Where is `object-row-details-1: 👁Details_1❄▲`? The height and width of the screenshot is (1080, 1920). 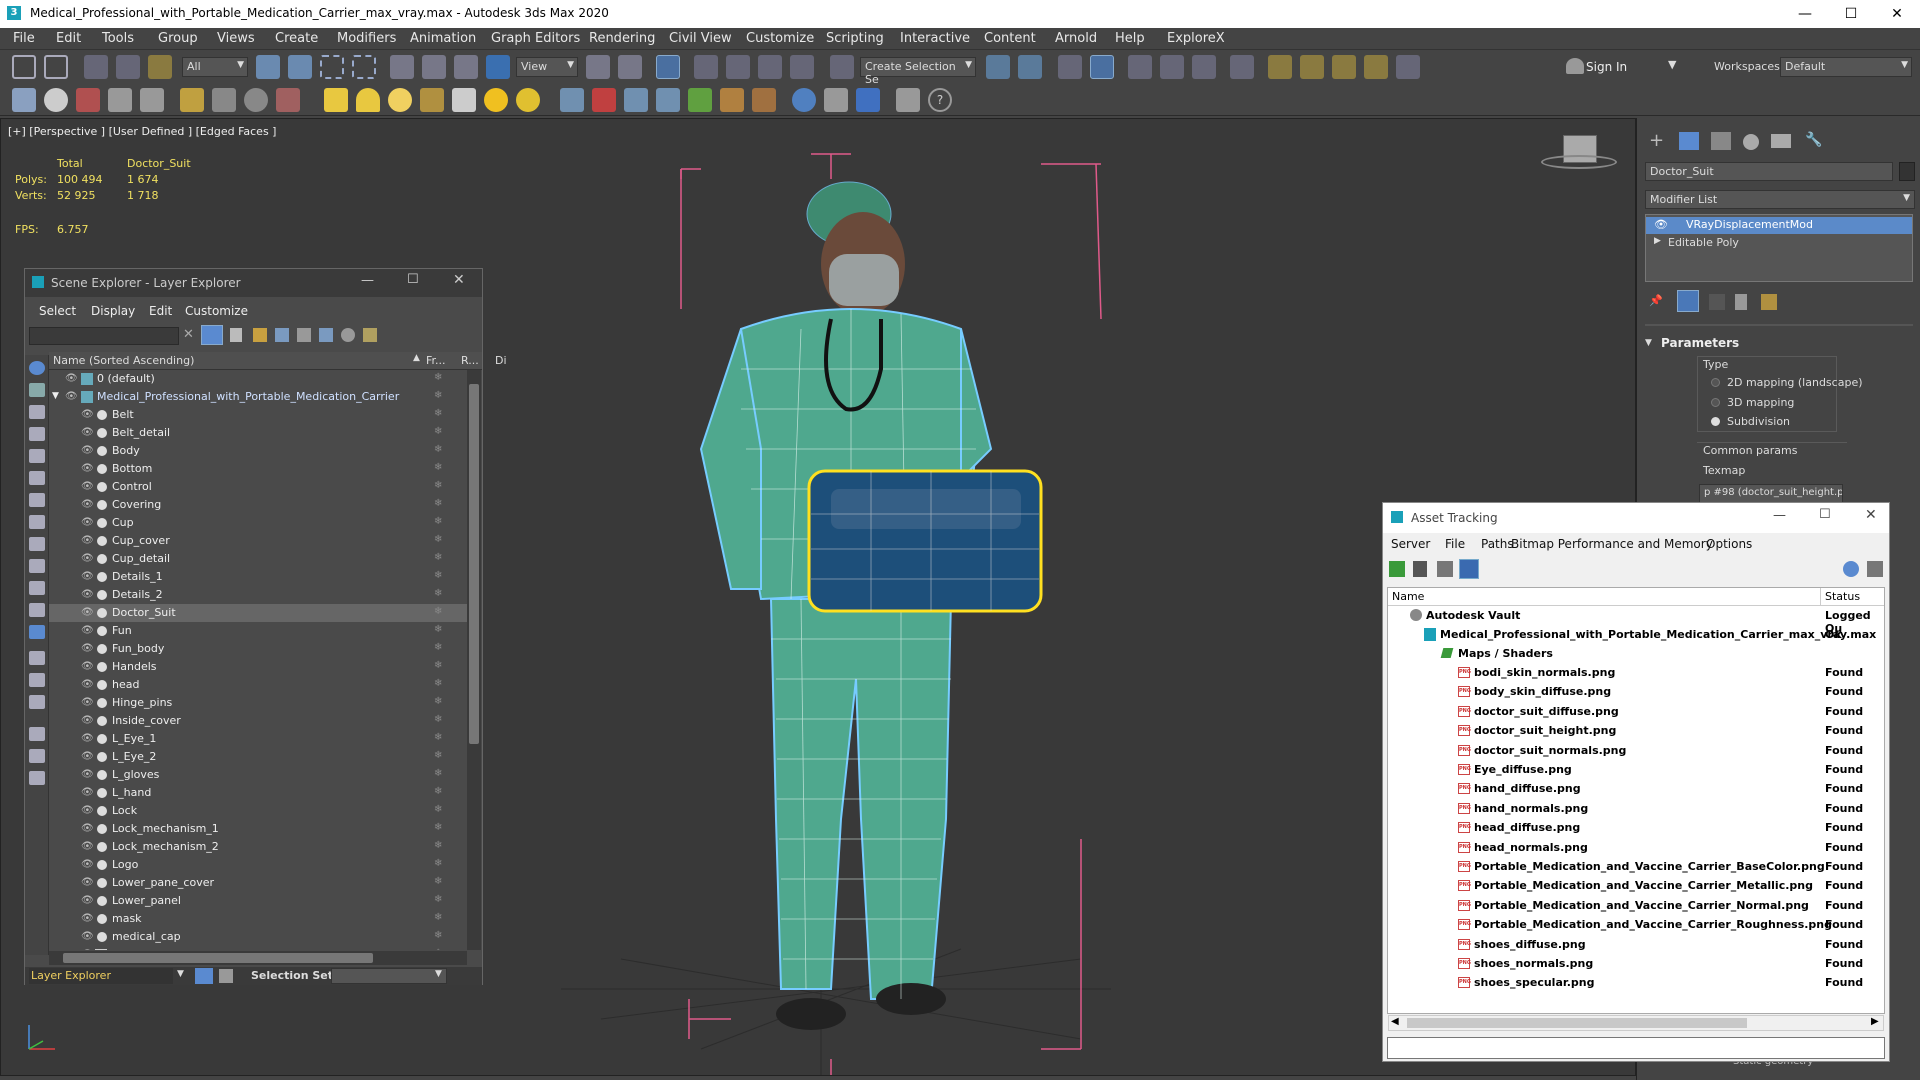
object-row-details-1: 👁Details_1❄▲ is located at coordinates (258, 577).